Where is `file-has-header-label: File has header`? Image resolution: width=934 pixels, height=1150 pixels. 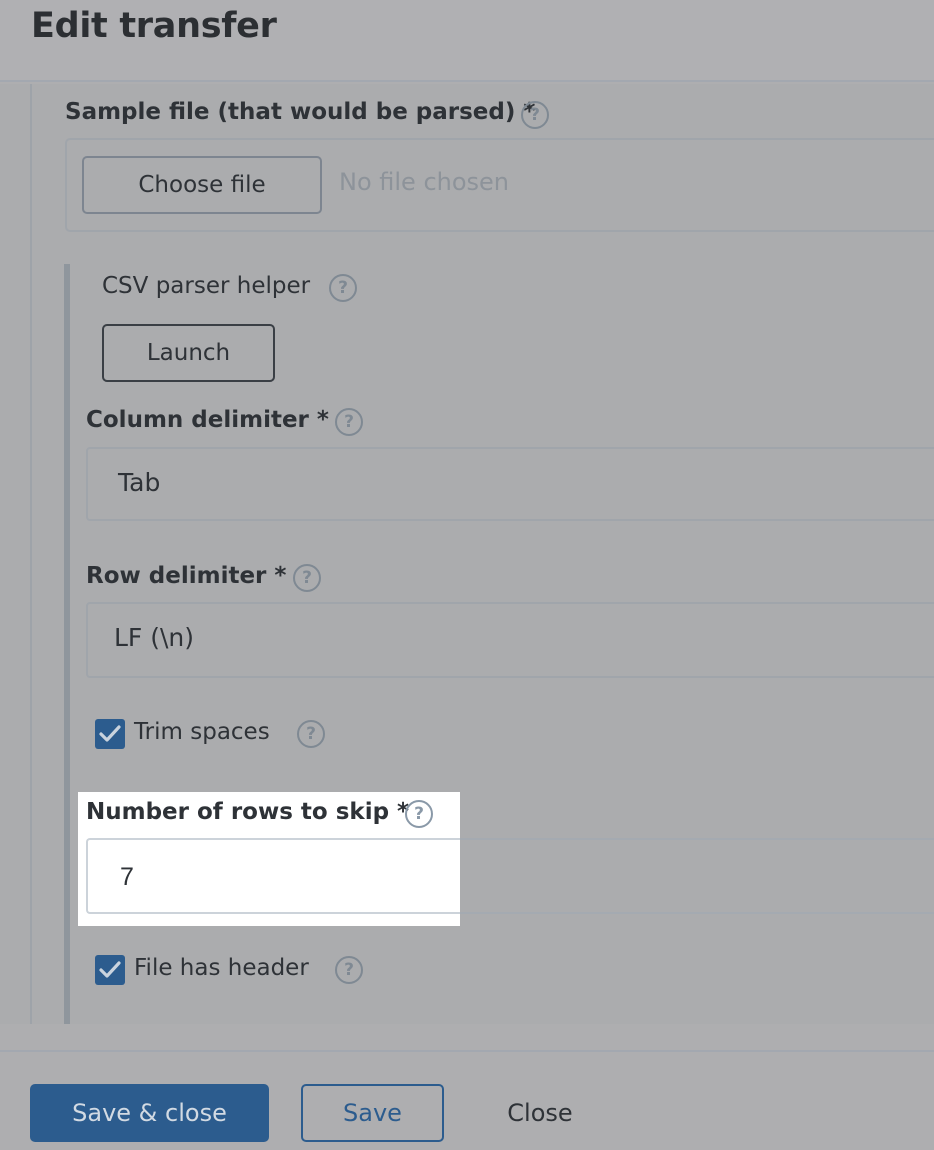 file-has-header-label: File has header is located at coordinates (221, 968).